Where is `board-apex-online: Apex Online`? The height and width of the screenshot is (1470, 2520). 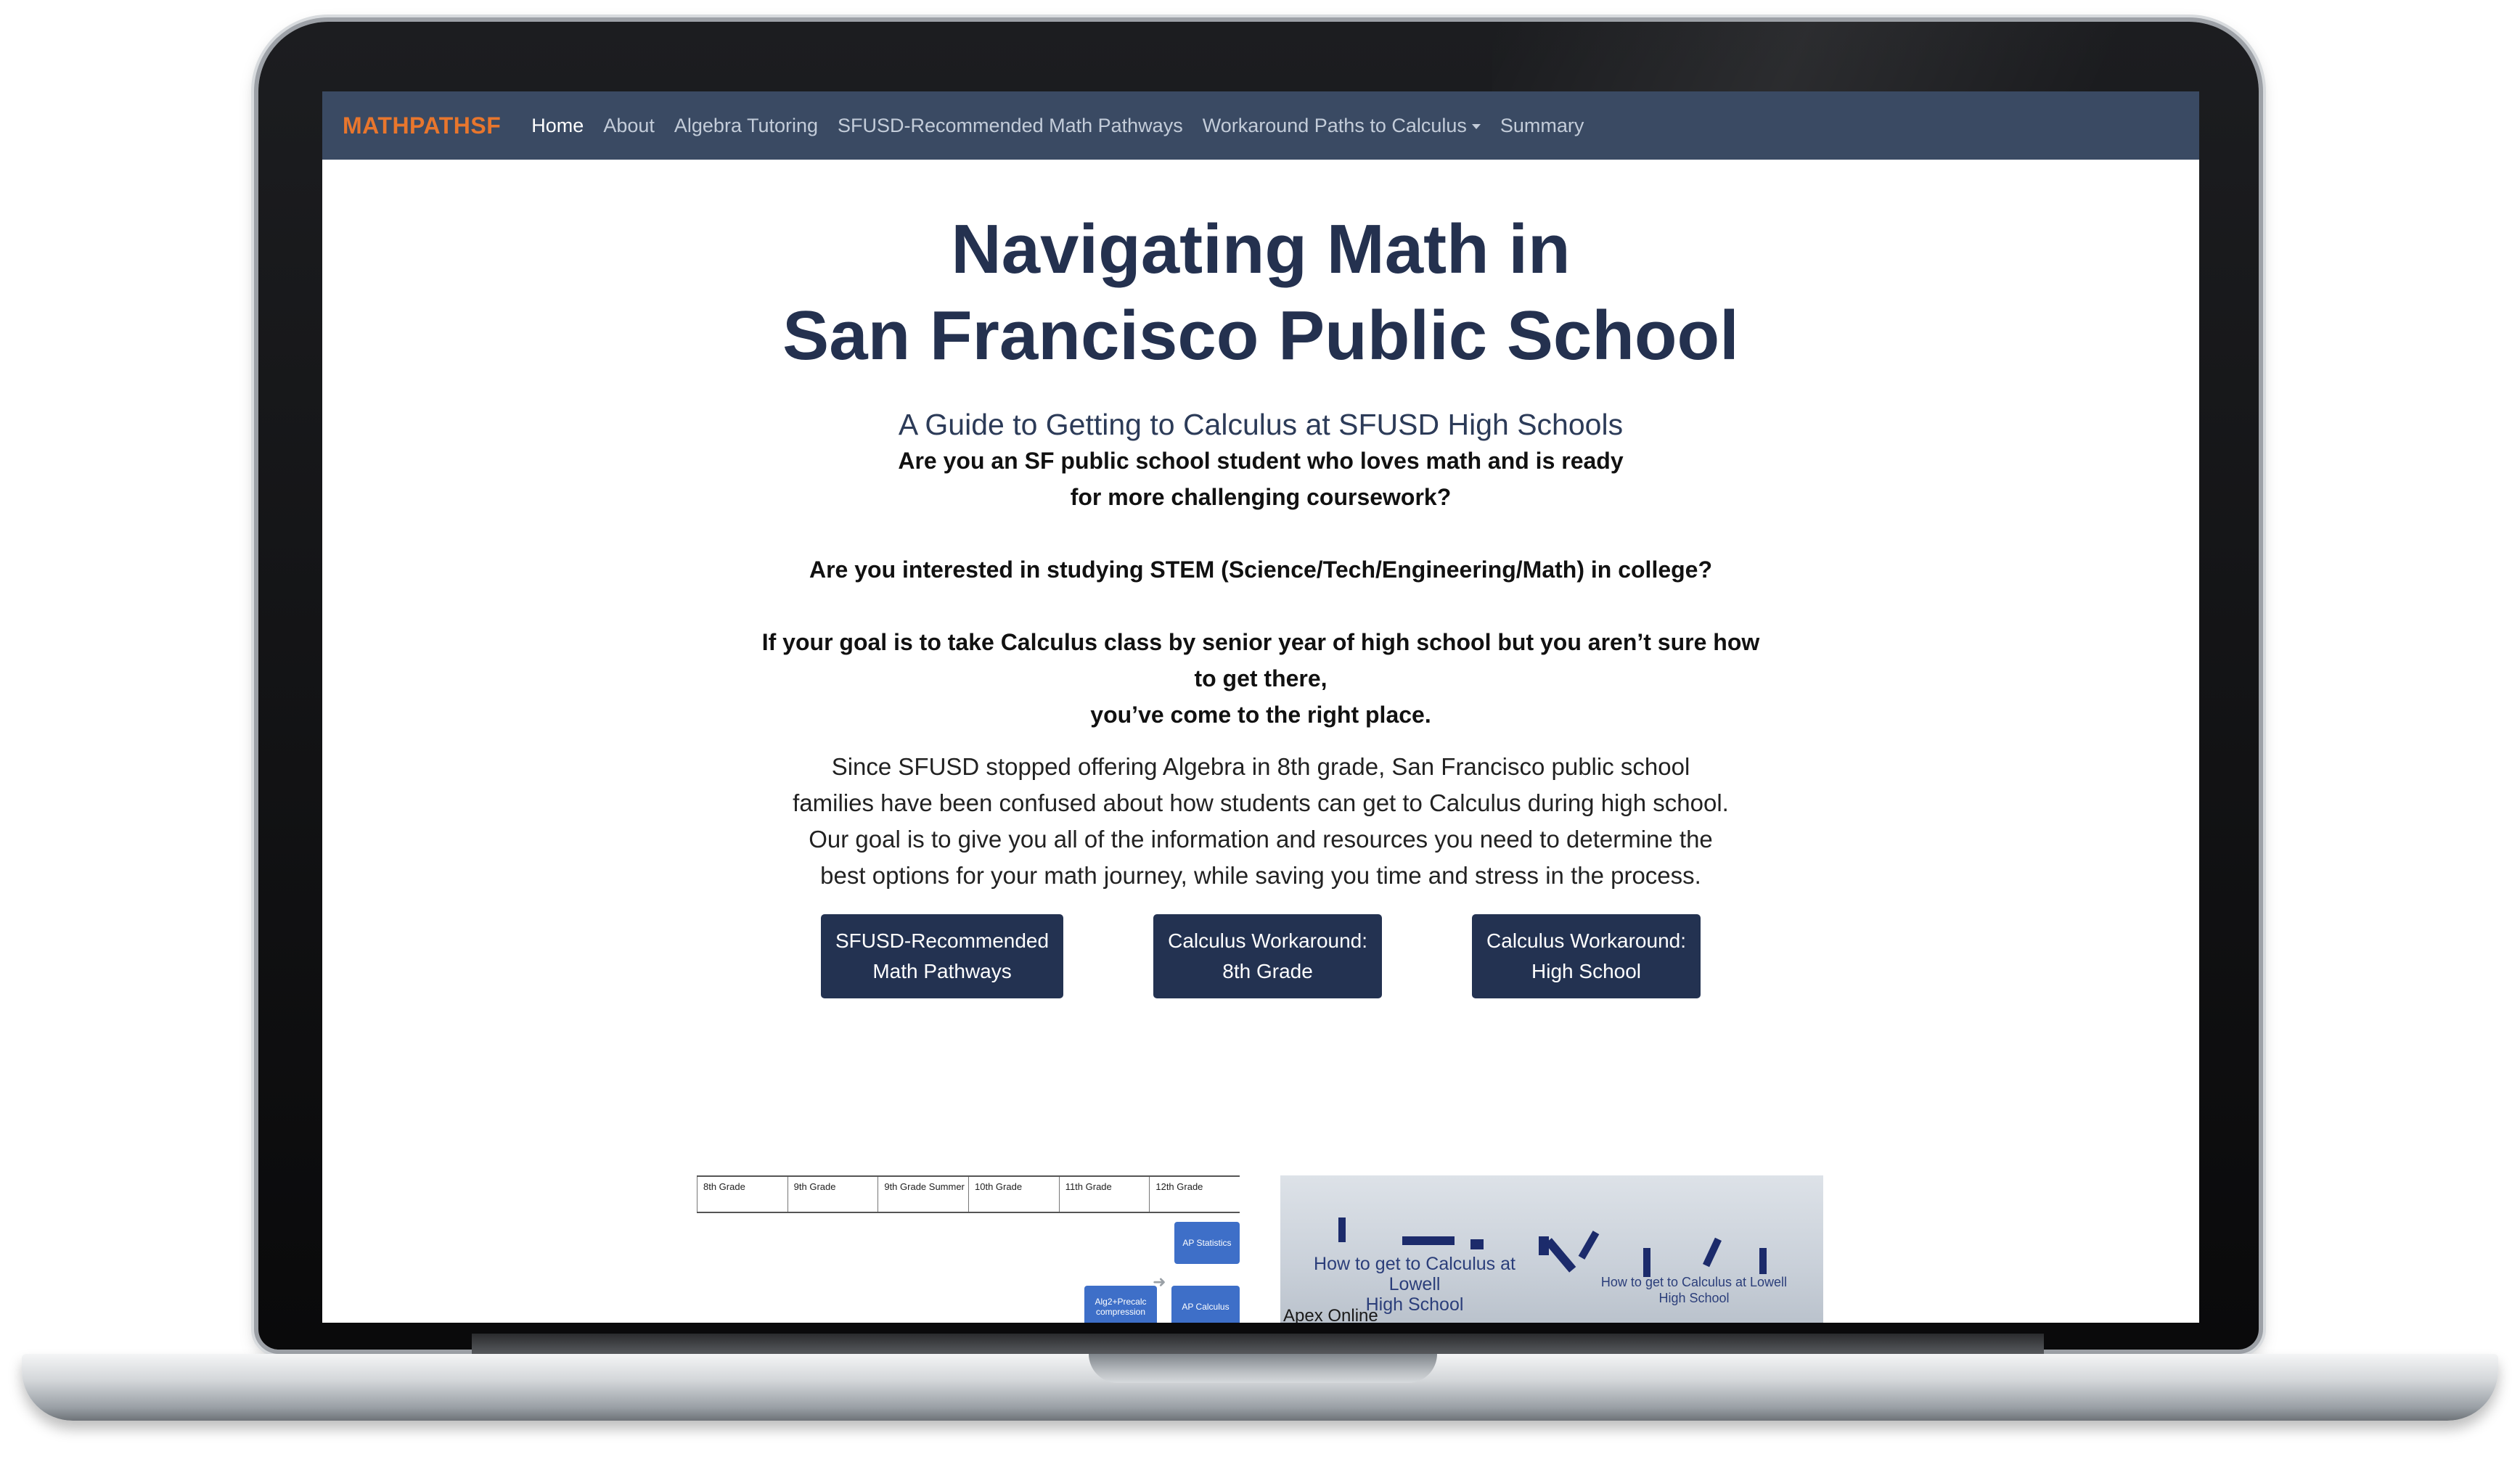 board-apex-online: Apex Online is located at coordinates (1330, 1314).